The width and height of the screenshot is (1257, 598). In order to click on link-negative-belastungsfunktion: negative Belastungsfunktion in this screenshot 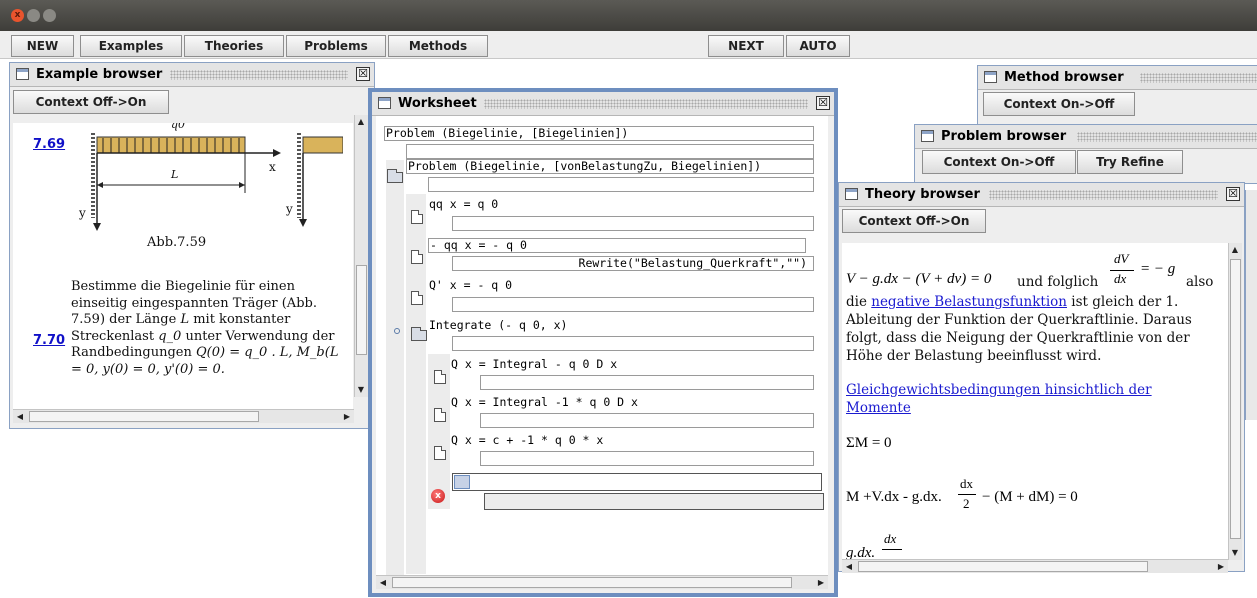, I will do `click(969, 302)`.